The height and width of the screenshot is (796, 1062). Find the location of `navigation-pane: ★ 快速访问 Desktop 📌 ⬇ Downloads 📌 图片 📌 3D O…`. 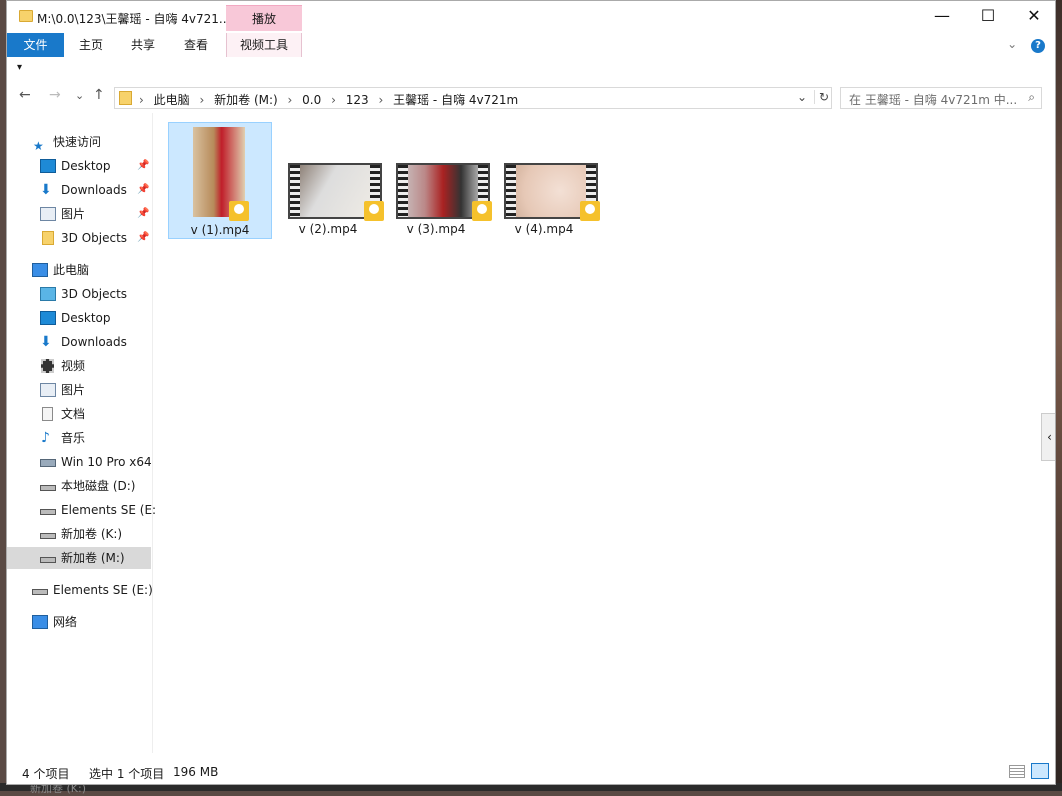

navigation-pane: ★ 快速访问 Desktop 📌 ⬇ Downloads 📌 图片 📌 3D O… is located at coordinates (81, 433).